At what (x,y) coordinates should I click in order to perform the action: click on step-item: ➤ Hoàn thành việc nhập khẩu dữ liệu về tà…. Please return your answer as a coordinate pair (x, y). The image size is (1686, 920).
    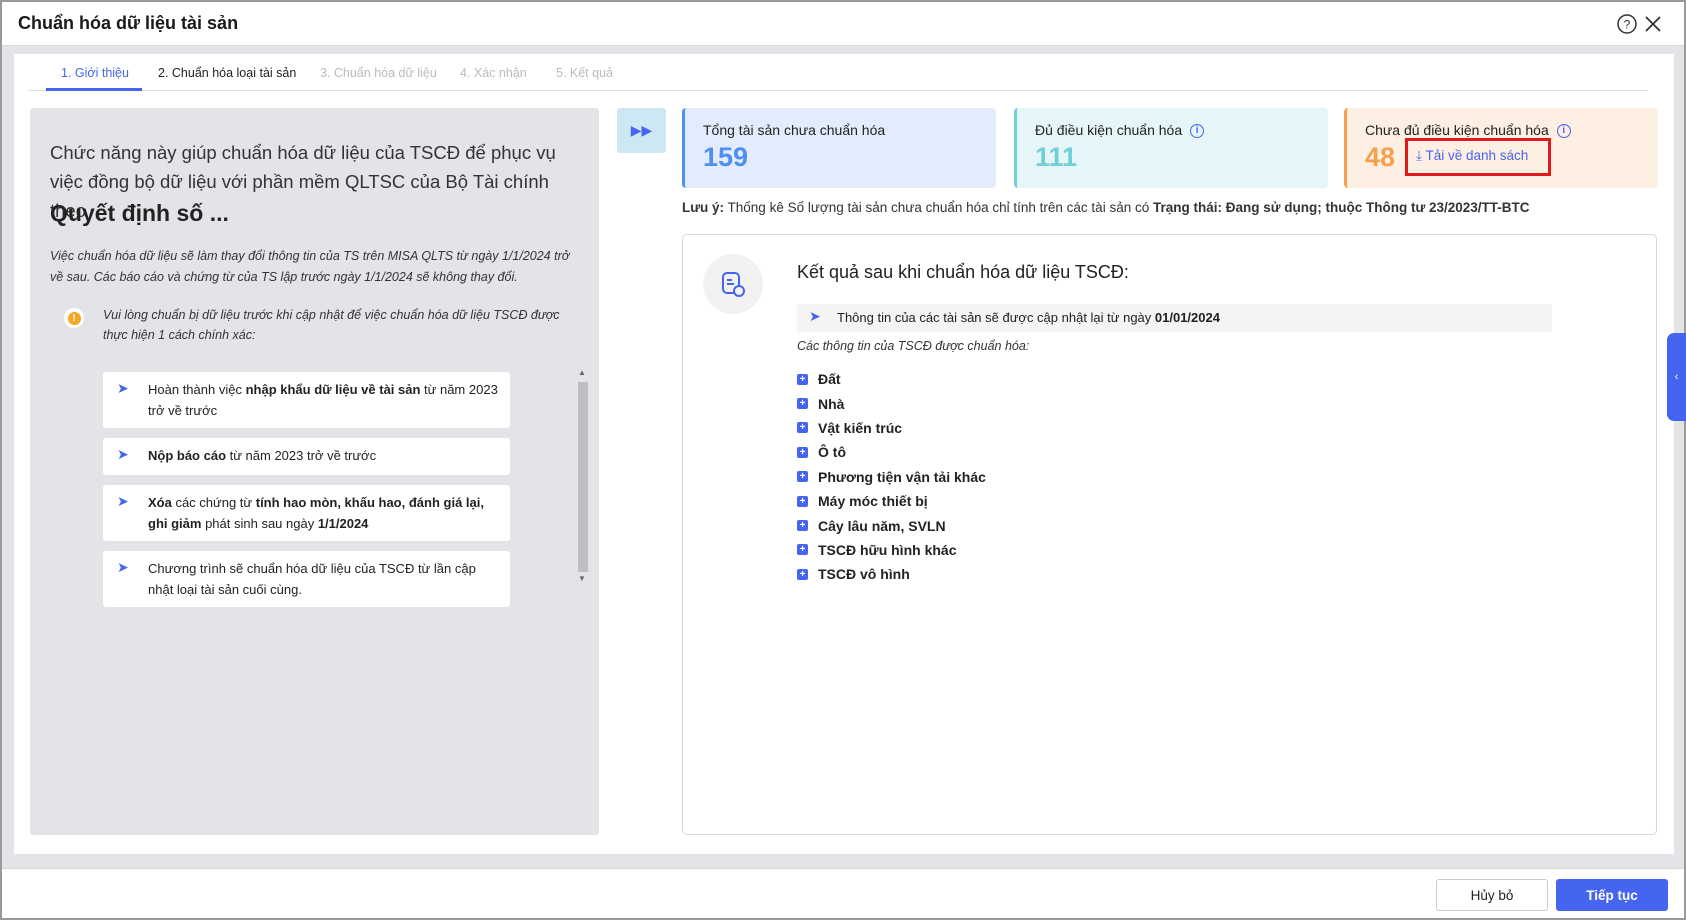
    Looking at the image, I should click on (306, 400).